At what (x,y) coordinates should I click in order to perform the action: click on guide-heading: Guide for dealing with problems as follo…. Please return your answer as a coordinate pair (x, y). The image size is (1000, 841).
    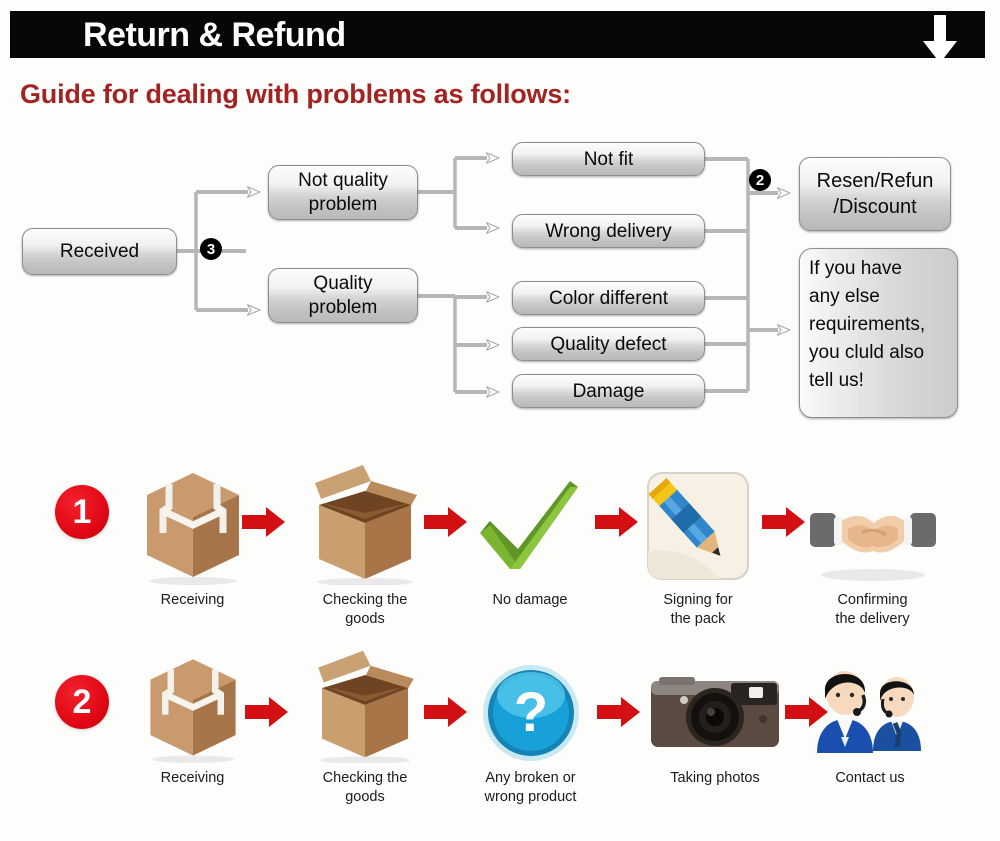
    Looking at the image, I should click on (295, 94).